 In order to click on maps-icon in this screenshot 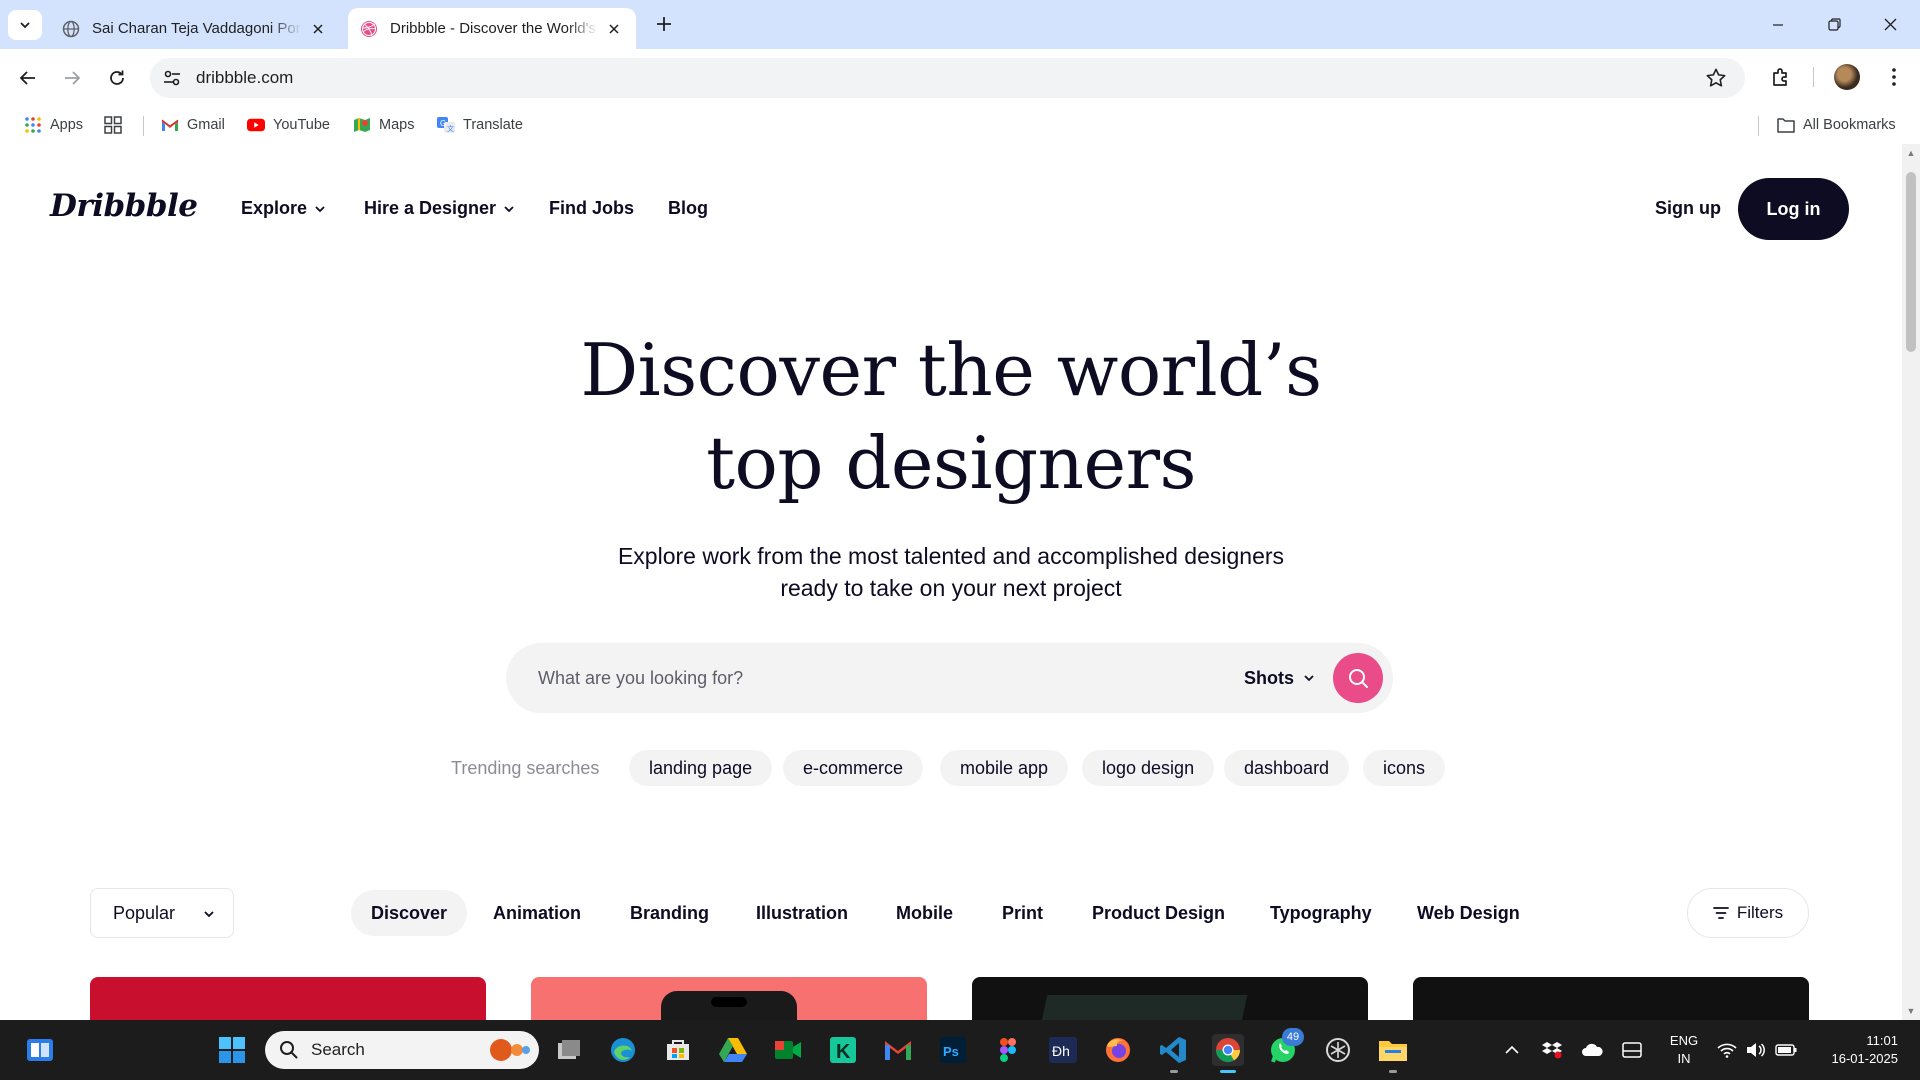, I will do `click(362, 125)`.